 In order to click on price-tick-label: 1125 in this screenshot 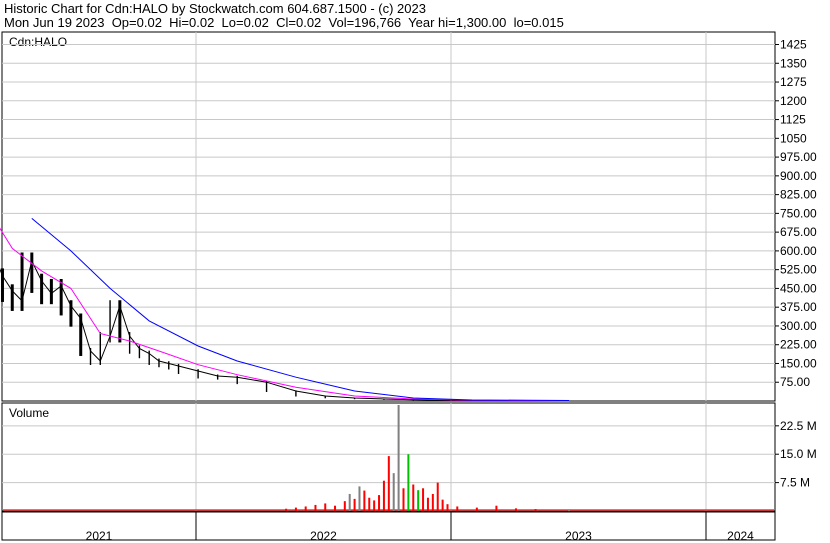, I will do `click(793, 120)`.